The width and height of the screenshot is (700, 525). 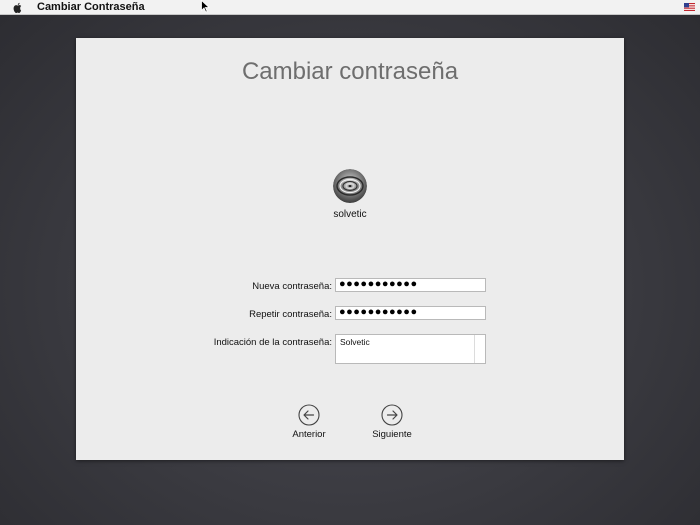 What do you see at coordinates (355, 342) in the screenshot?
I see `password-hint-value: Solvetic` at bounding box center [355, 342].